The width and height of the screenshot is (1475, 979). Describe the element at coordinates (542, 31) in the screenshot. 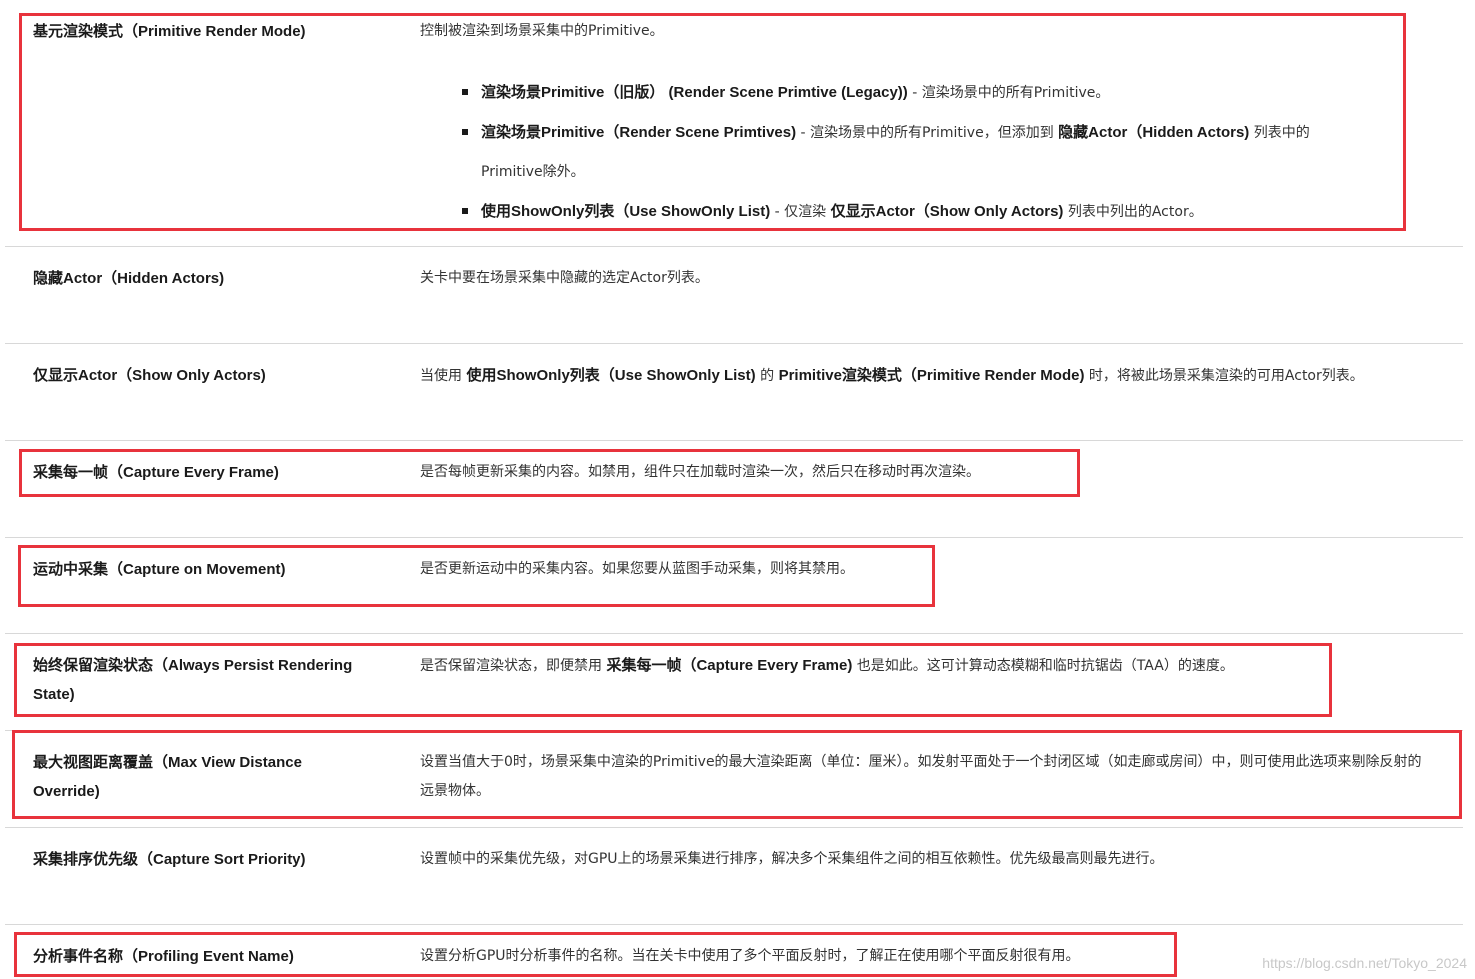

I see `property-desc-primitive-render-mode: 控制被渲染到场景采集中的Primitive。` at that location.